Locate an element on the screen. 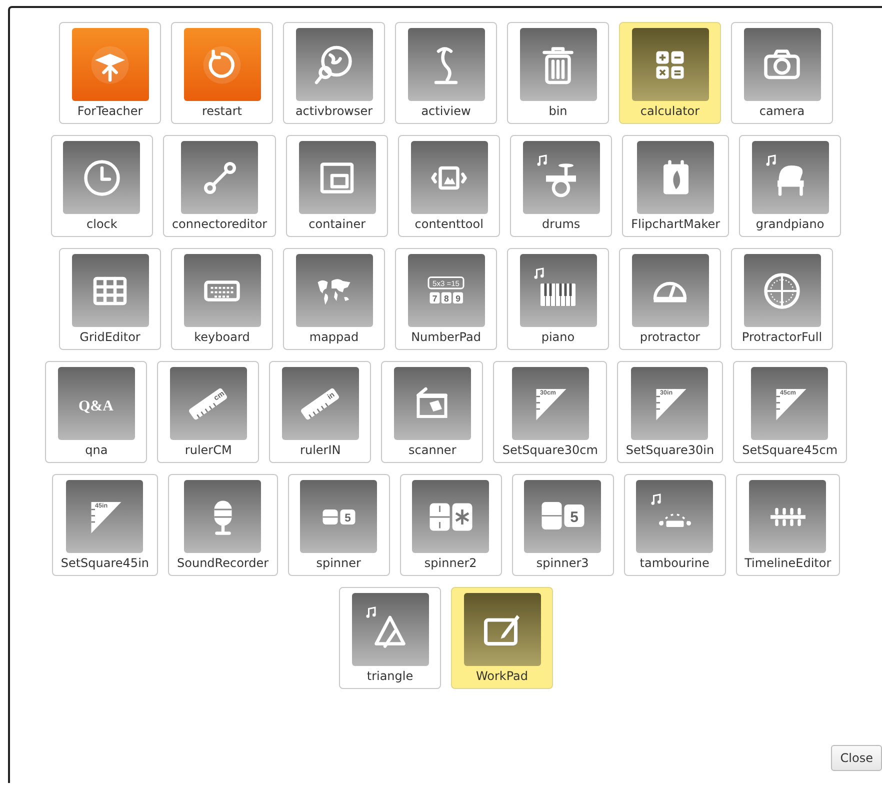 This screenshot has width=882, height=785. tool-tile: triangle is located at coordinates (390, 638).